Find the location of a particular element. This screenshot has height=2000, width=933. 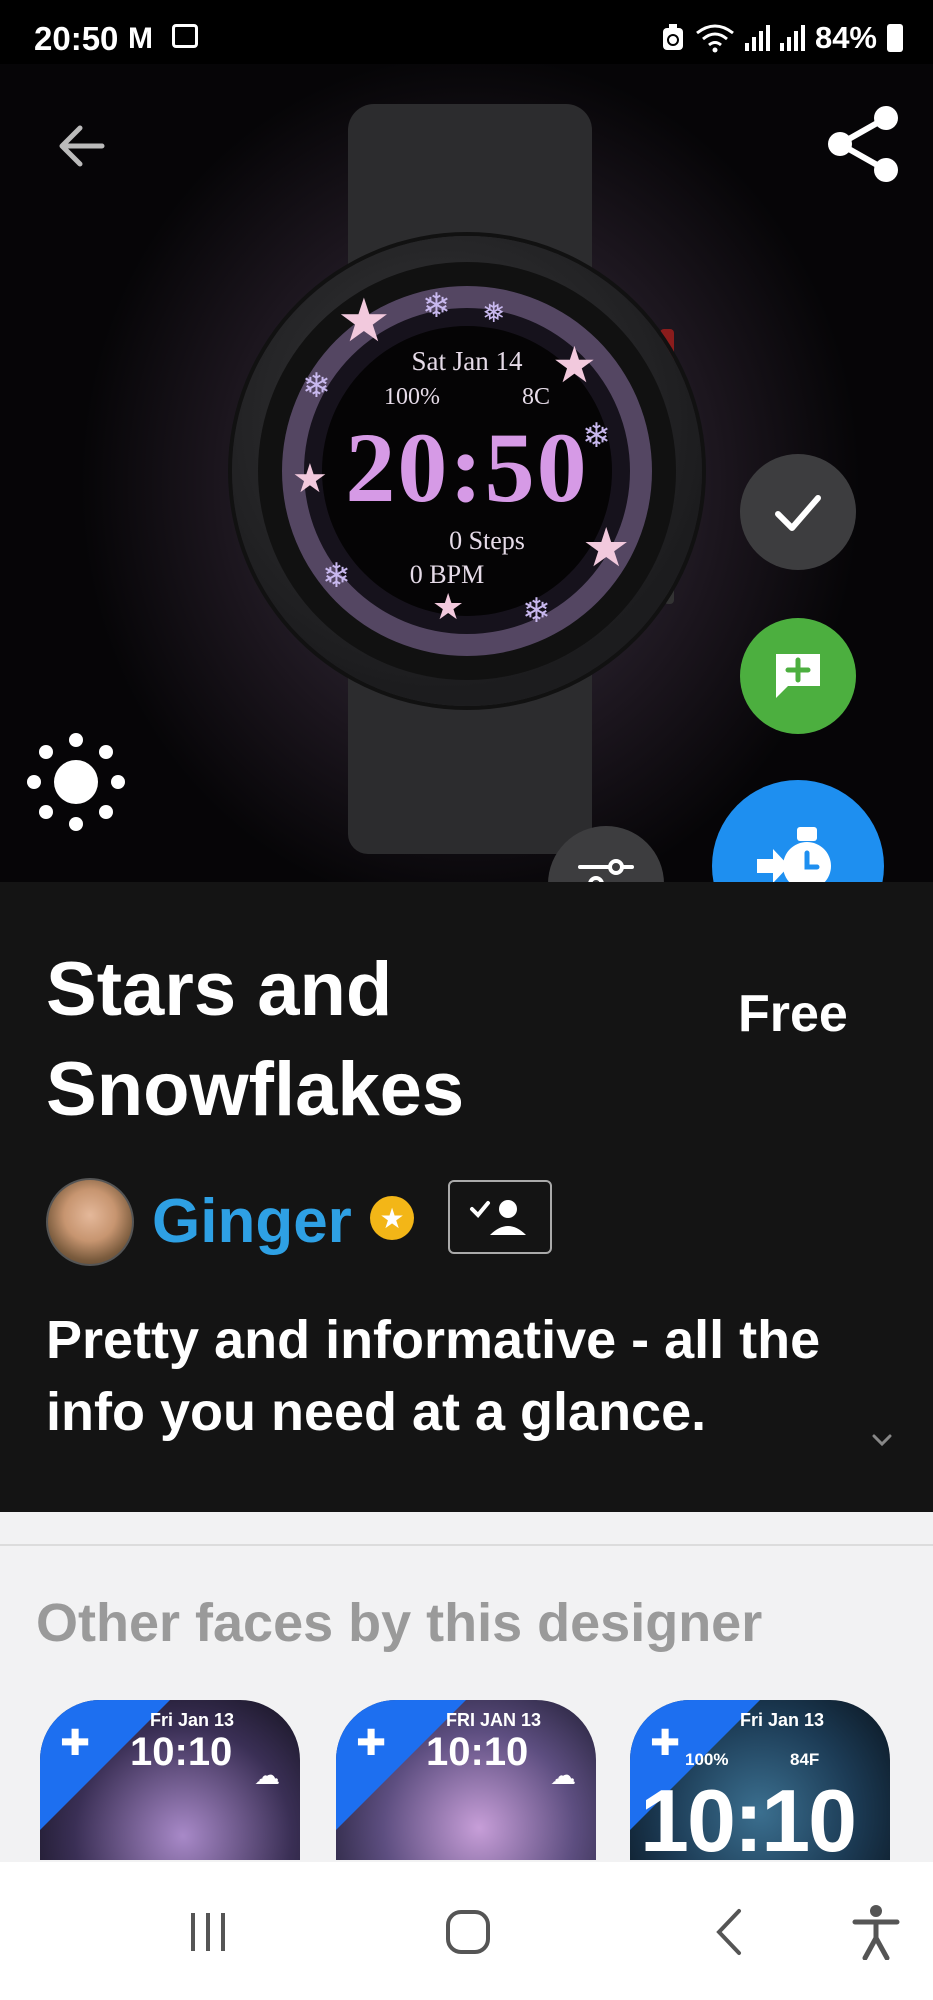

brightness-button is located at coordinates (76, 782).